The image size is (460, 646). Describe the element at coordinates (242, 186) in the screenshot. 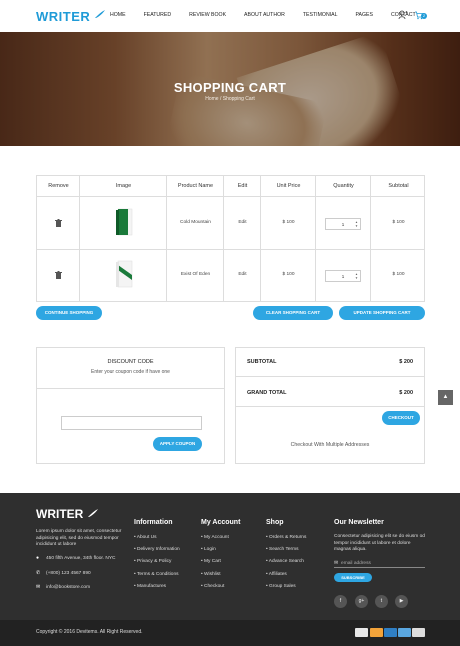

I see `th-edit: Edit` at that location.